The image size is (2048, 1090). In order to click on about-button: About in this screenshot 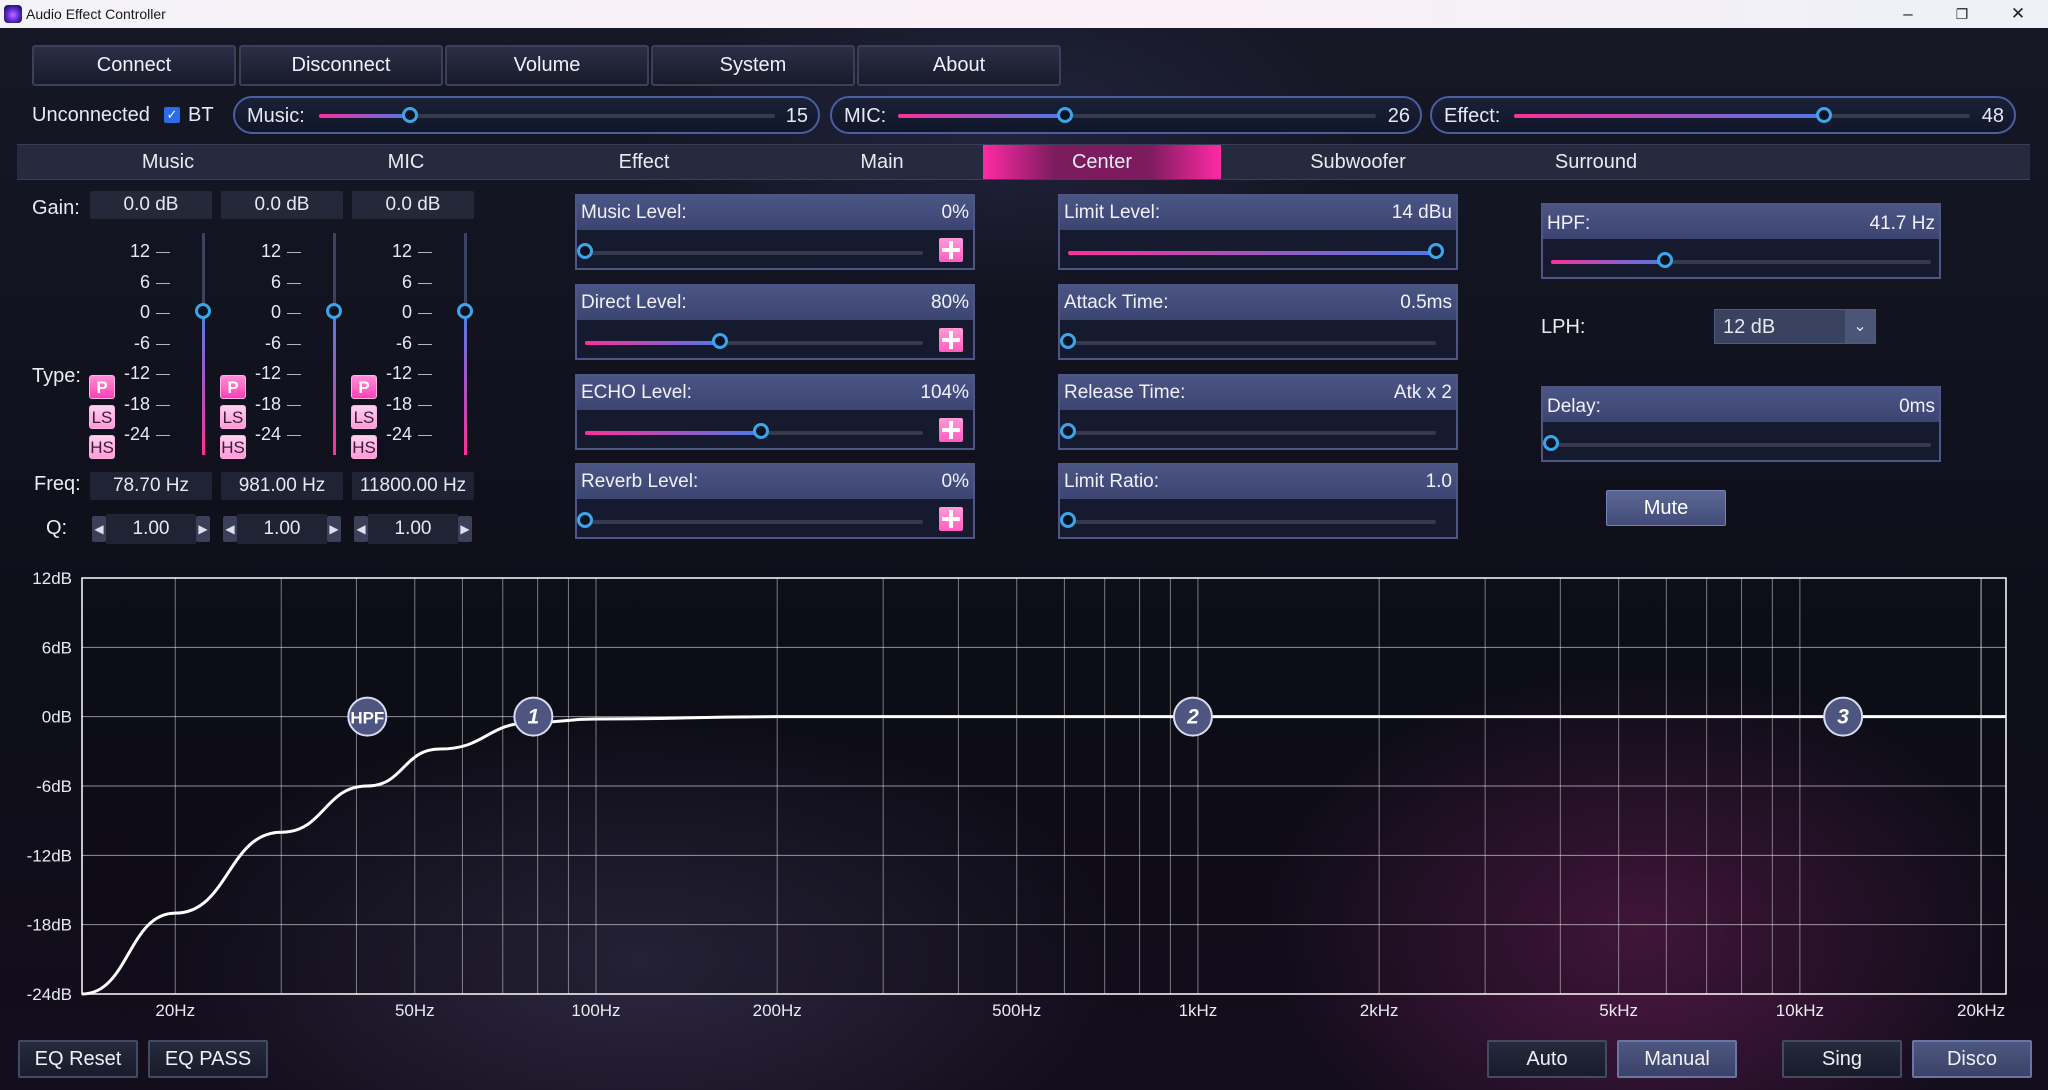, I will do `click(959, 65)`.